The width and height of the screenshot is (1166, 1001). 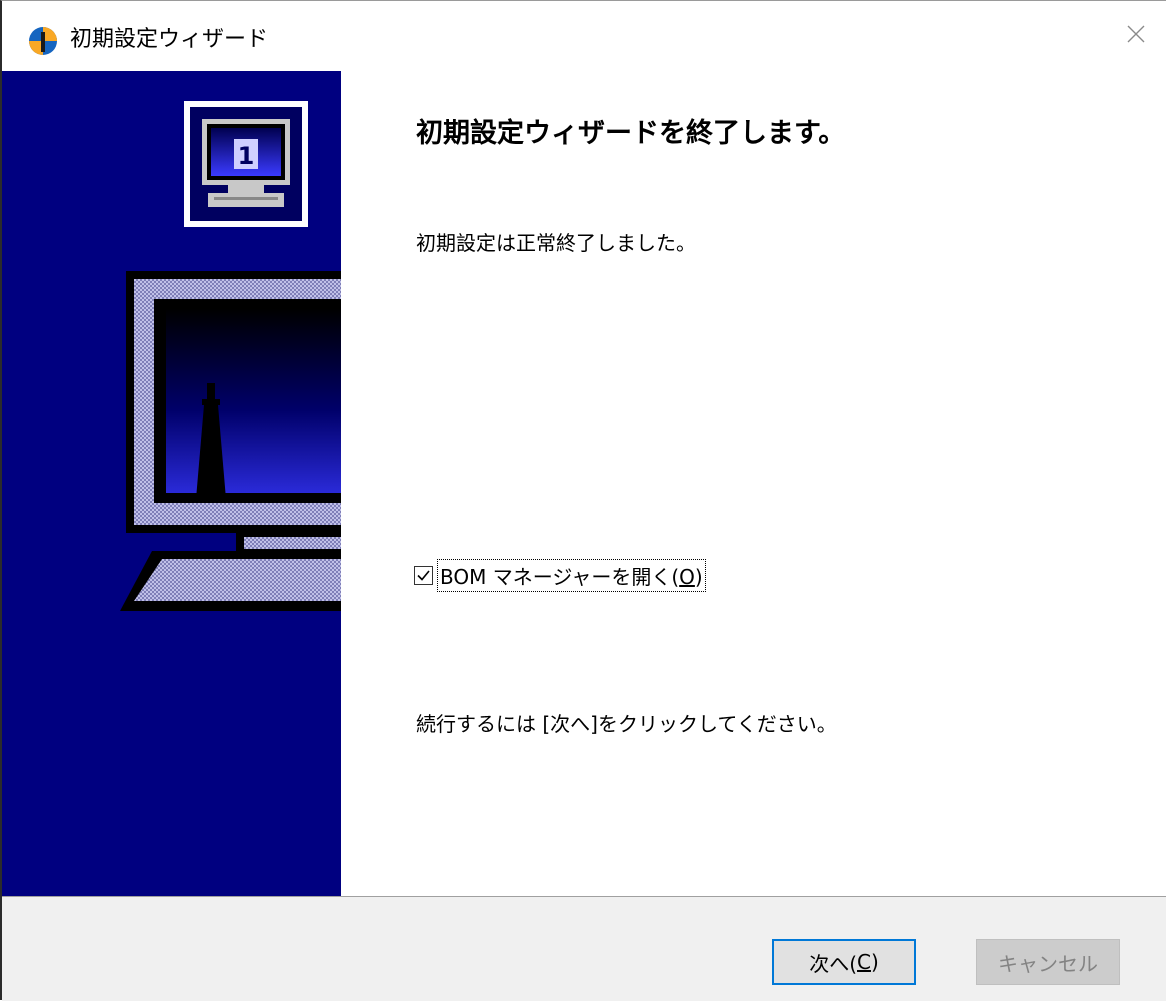 I want to click on open-bom-manager-checkbox: BOM マネージャーを開く(O), so click(x=560, y=575).